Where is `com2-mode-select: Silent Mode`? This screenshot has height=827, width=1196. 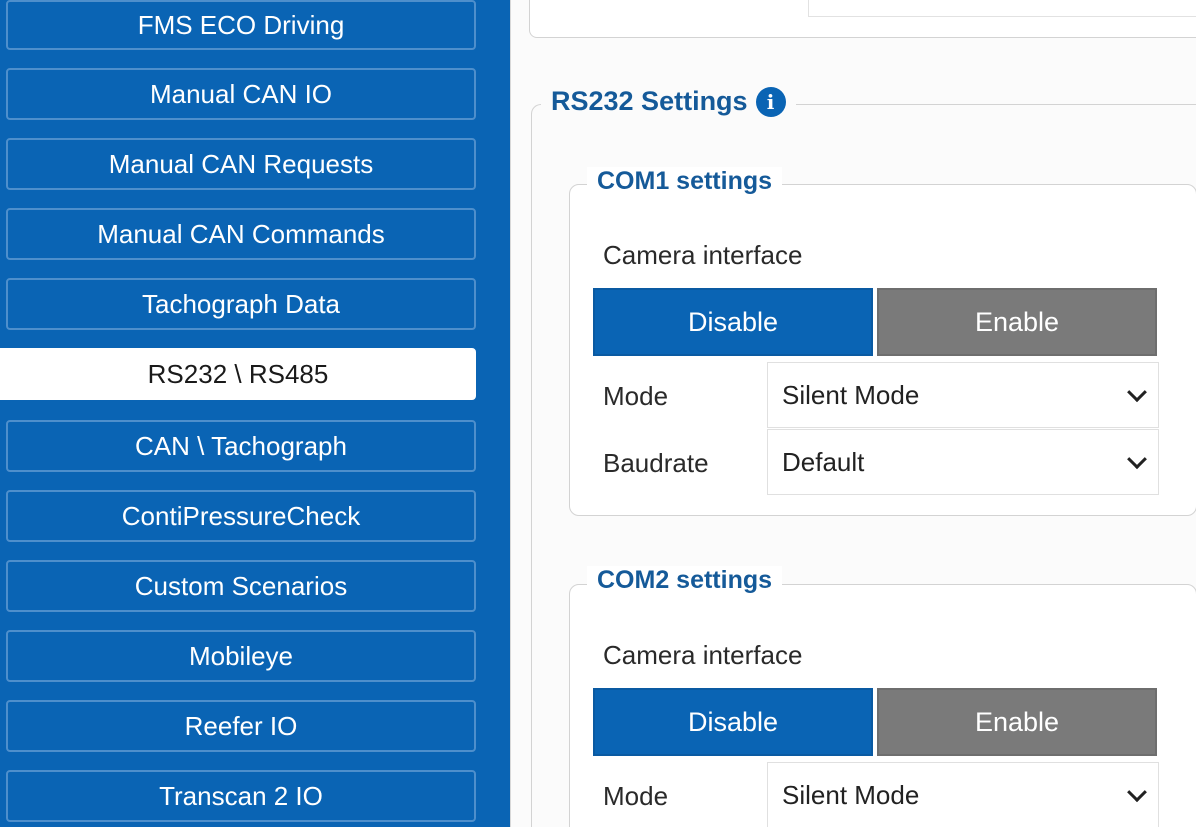 com2-mode-select: Silent Mode is located at coordinates (963, 794).